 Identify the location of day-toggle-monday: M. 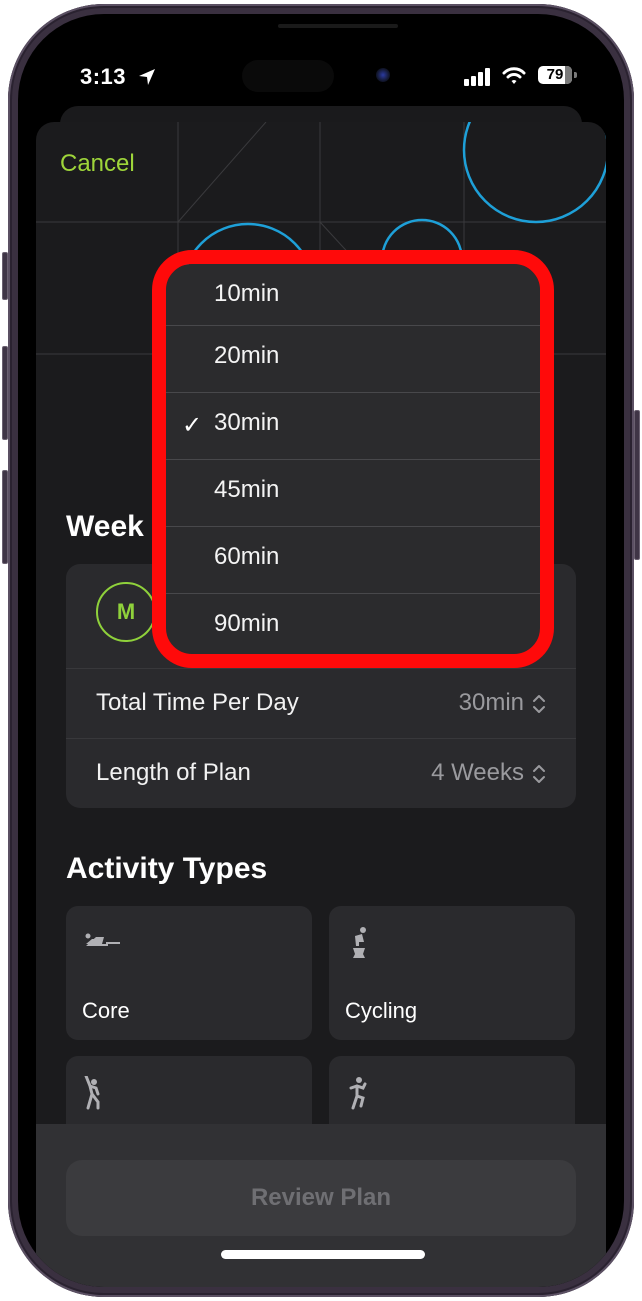
(126, 612).